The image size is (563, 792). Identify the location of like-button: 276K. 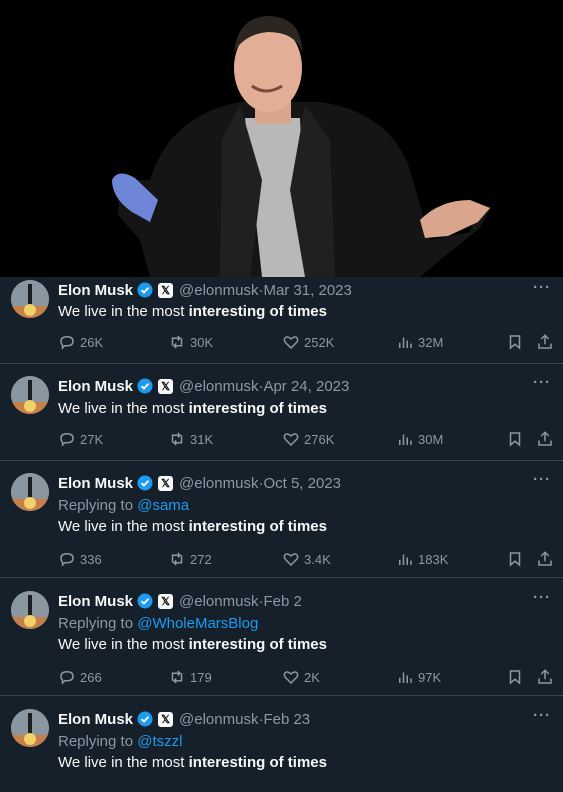
(308, 439).